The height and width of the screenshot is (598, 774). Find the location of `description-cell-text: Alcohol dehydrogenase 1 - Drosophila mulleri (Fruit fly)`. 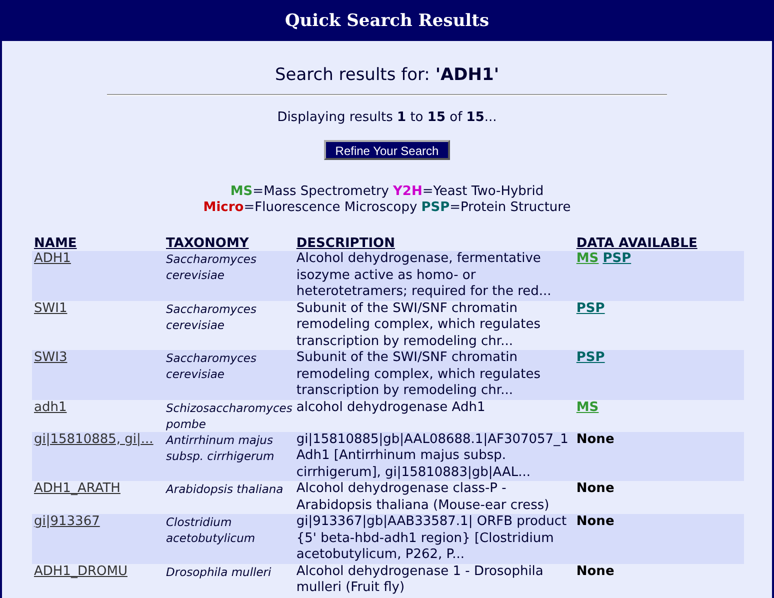

description-cell-text: Alcohol dehydrogenase 1 - Drosophila mulleri (Fruit fly) is located at coordinates (420, 580).